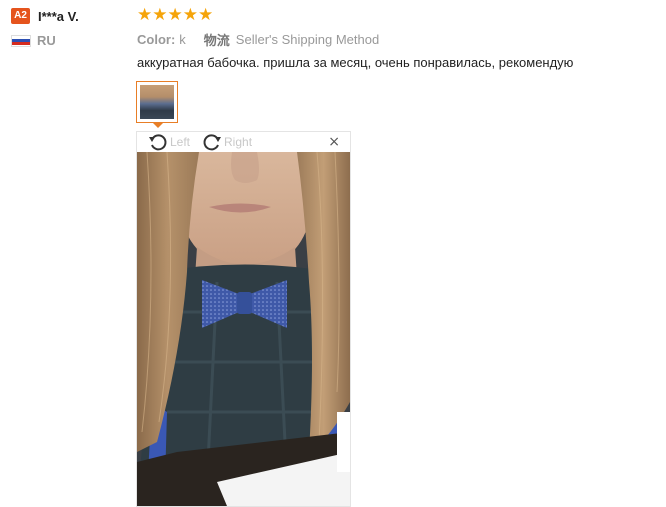 This screenshot has height=507, width=666. I want to click on shipping-value: Seller's Shipping Method, so click(307, 39).